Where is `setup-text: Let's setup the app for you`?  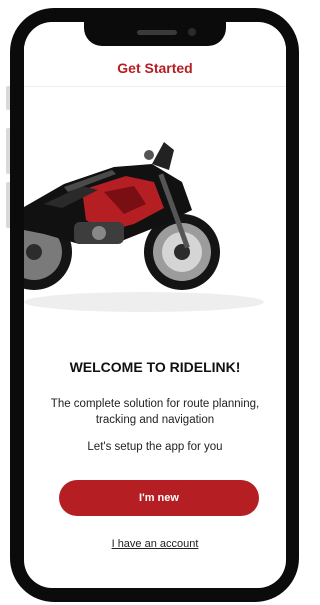 setup-text: Let's setup the app for you is located at coordinates (155, 447).